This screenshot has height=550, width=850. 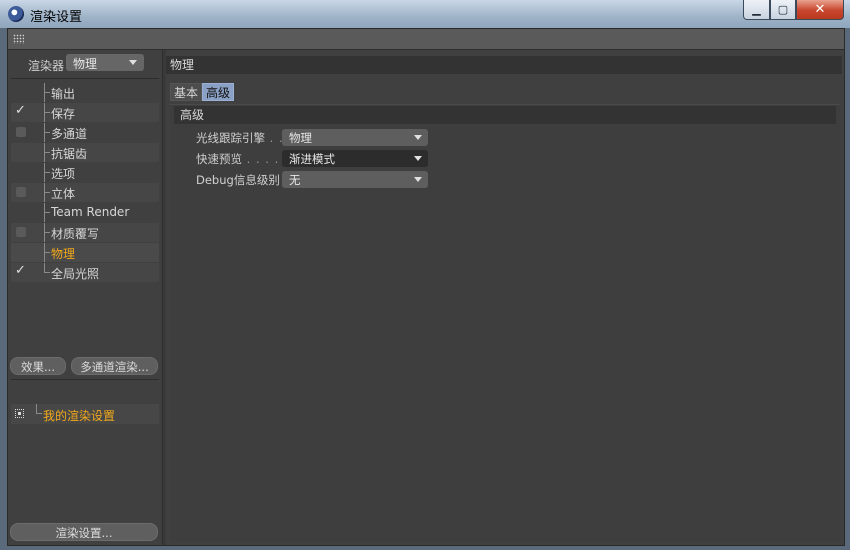 I want to click on renderer-label: 渲染器, so click(x=46, y=66).